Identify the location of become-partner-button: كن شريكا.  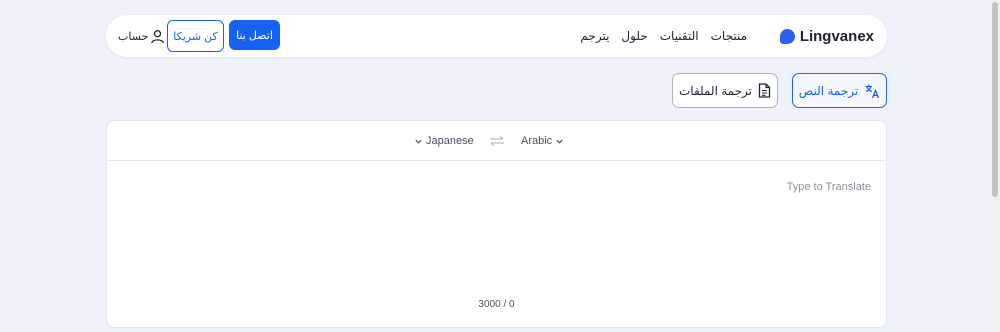
(195, 36).